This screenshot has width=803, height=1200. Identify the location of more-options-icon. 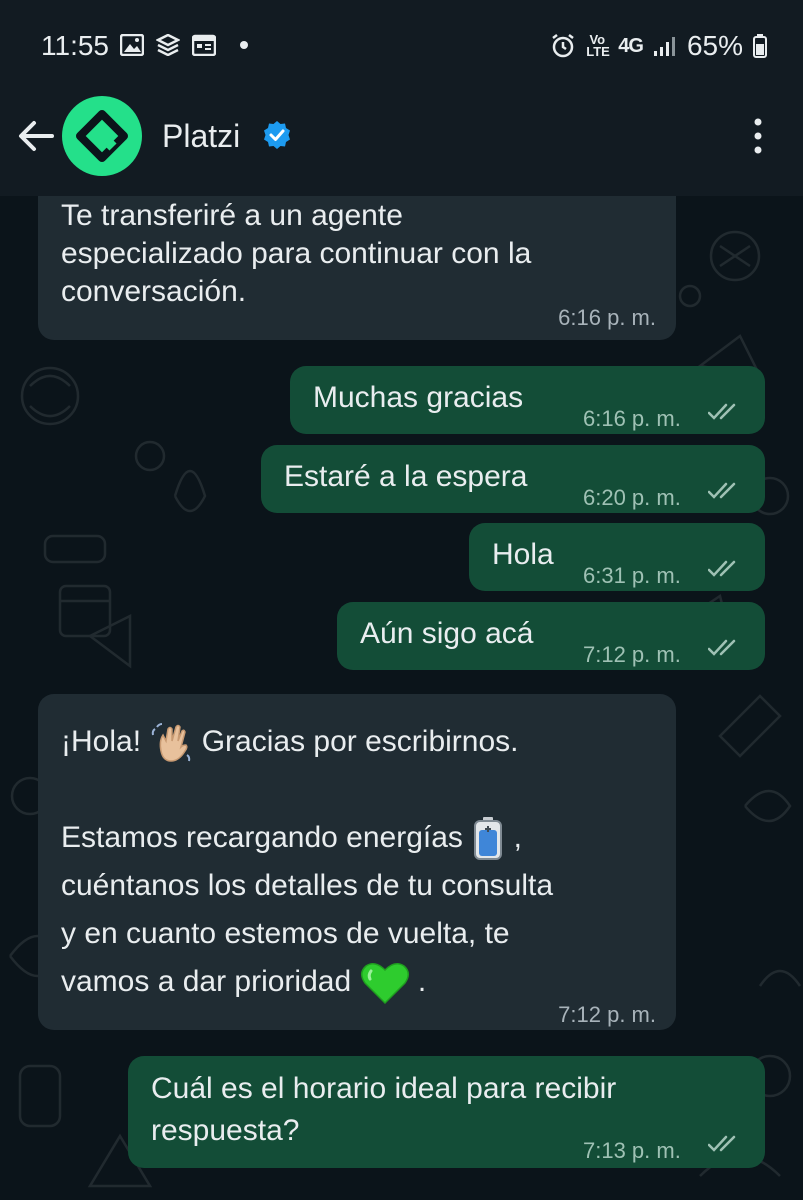
(758, 136).